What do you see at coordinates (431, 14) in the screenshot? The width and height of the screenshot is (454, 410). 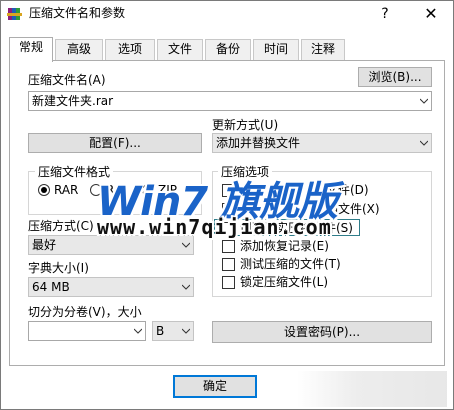 I see `close-button: ✕` at bounding box center [431, 14].